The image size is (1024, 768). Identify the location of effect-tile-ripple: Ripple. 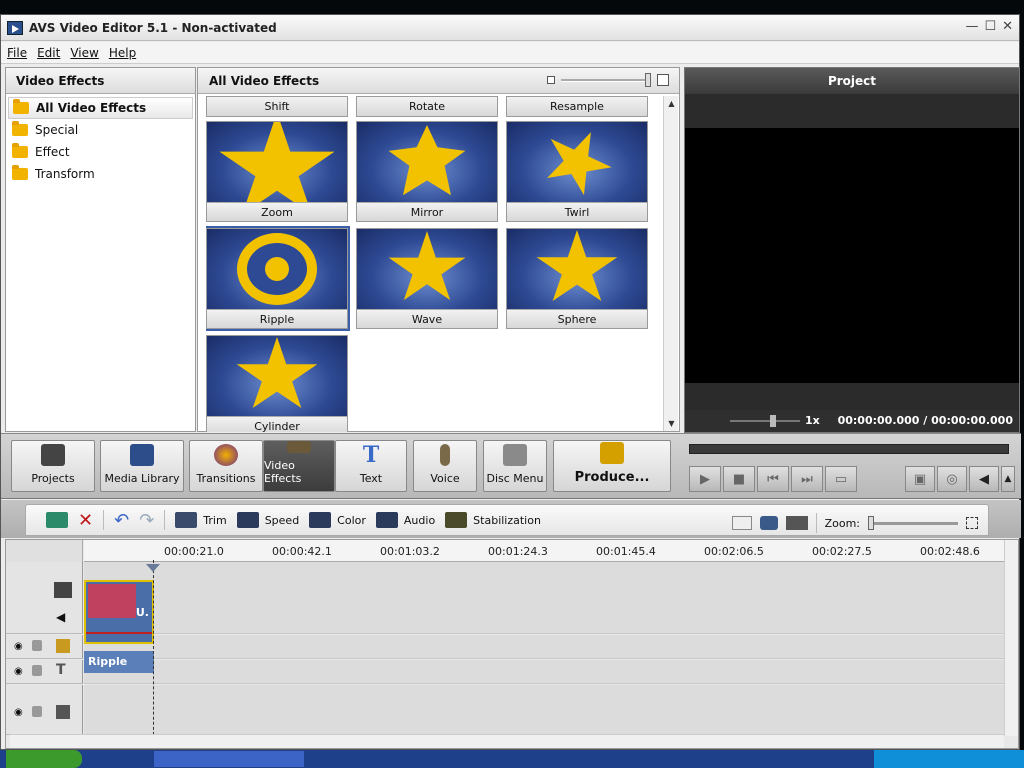
(278, 278).